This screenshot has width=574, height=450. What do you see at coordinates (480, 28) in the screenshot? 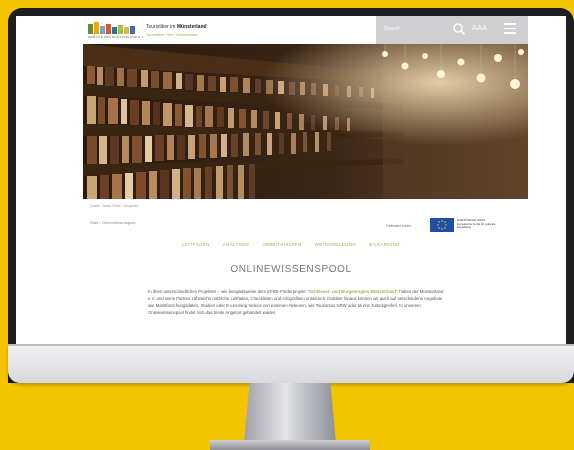
I see `font-size-toggle: AAA` at bounding box center [480, 28].